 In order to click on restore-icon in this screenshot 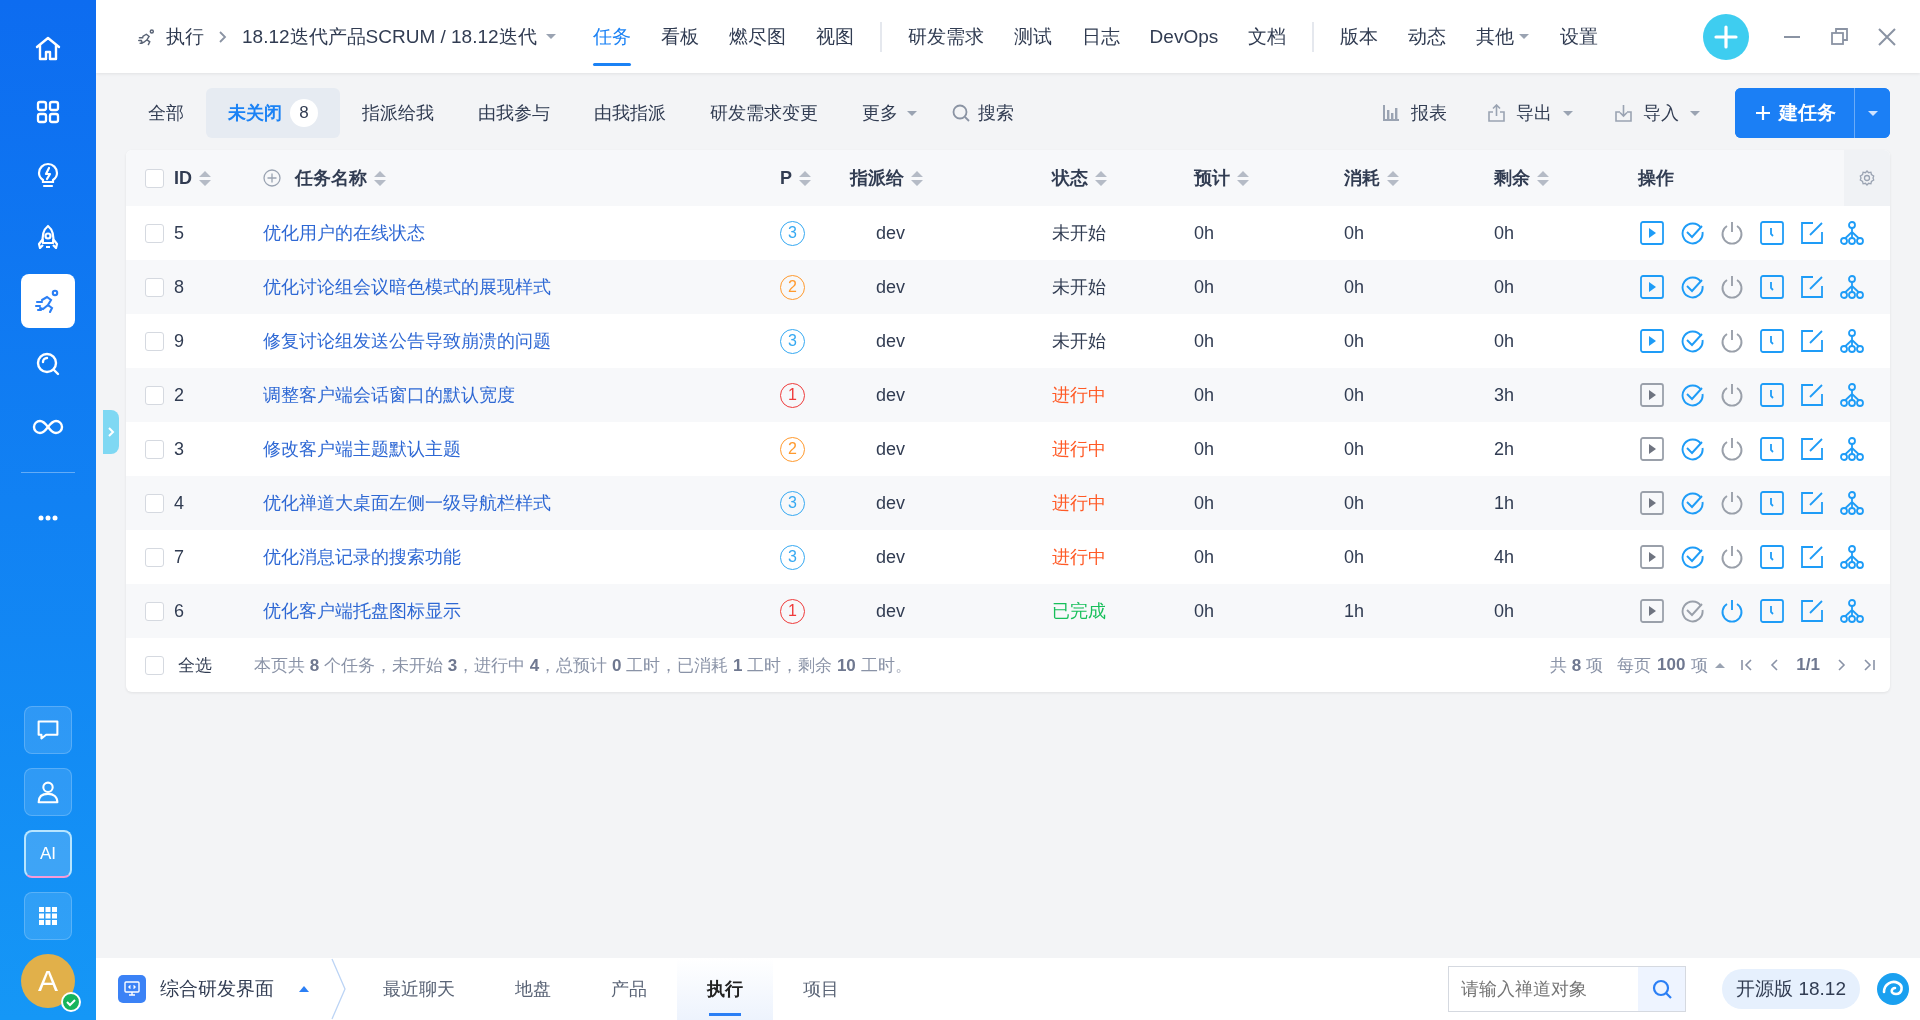, I will do `click(1839, 36)`.